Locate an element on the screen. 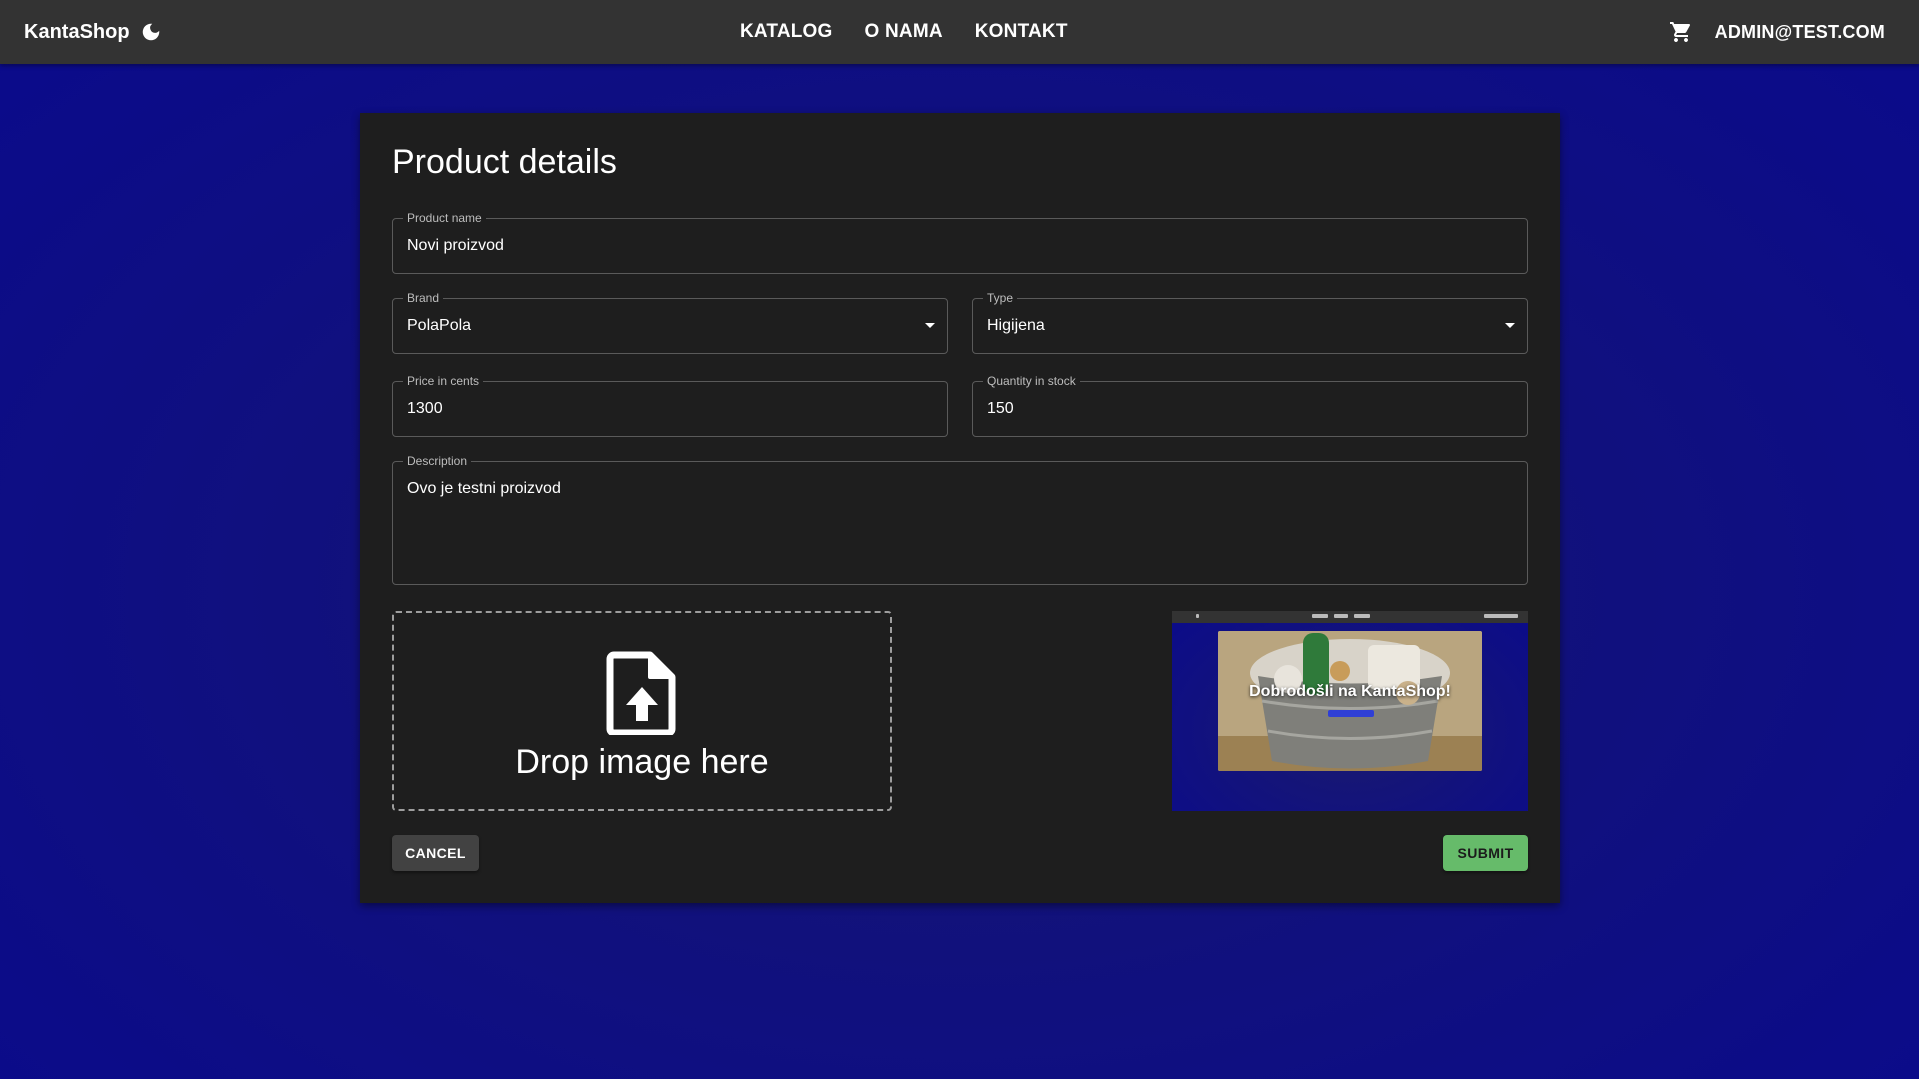 The height and width of the screenshot is (1079, 1919). header-actions: ADMIN@TEST.COM is located at coordinates (1777, 32).